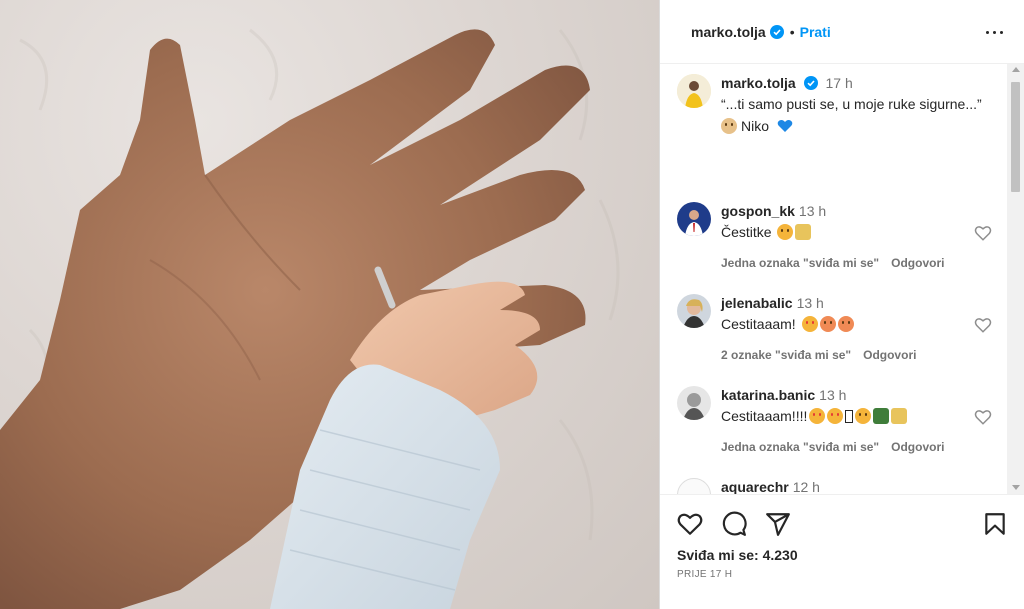 The image size is (1024, 609). What do you see at coordinates (1015, 279) in the screenshot?
I see `comments-scrollbar` at bounding box center [1015, 279].